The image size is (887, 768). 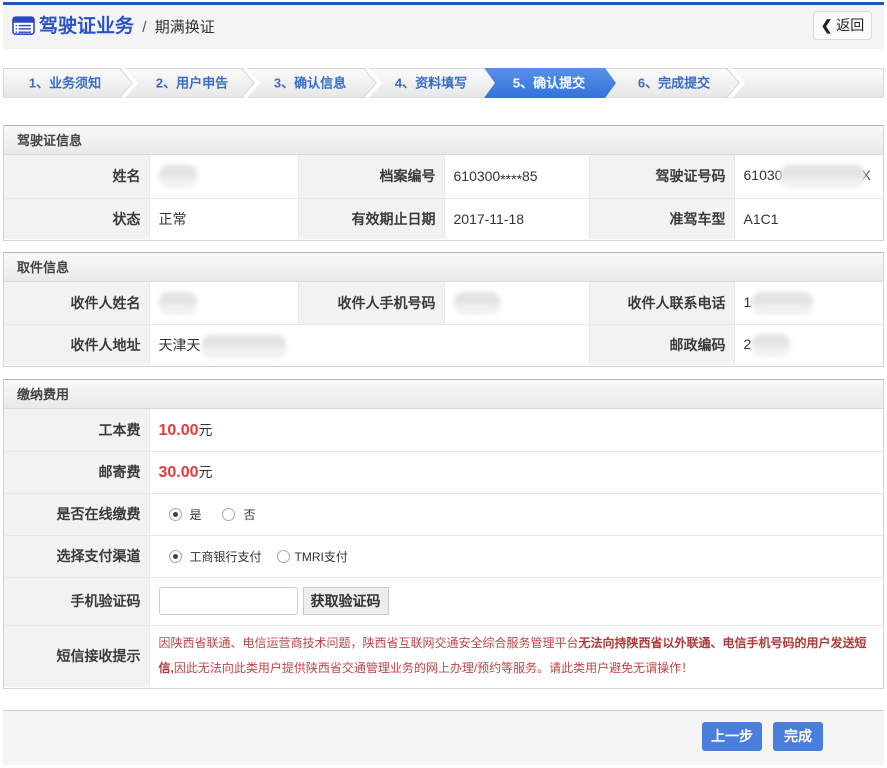 I want to click on svg-text: 5、确认提交, so click(x=549, y=83).